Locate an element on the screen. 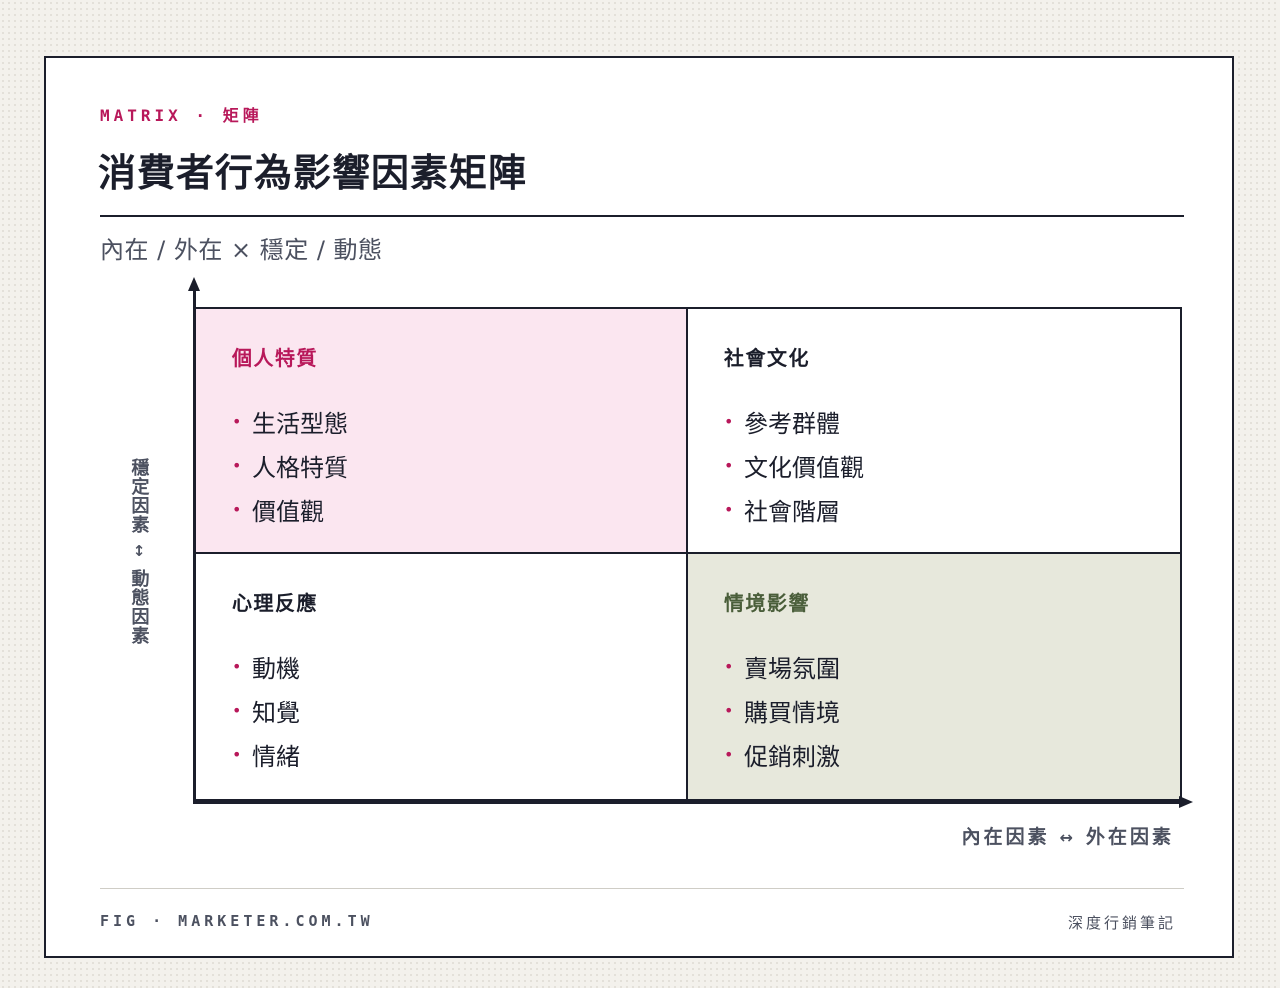 The image size is (1280, 988). list-item: • 購買情境 is located at coordinates (934, 710).